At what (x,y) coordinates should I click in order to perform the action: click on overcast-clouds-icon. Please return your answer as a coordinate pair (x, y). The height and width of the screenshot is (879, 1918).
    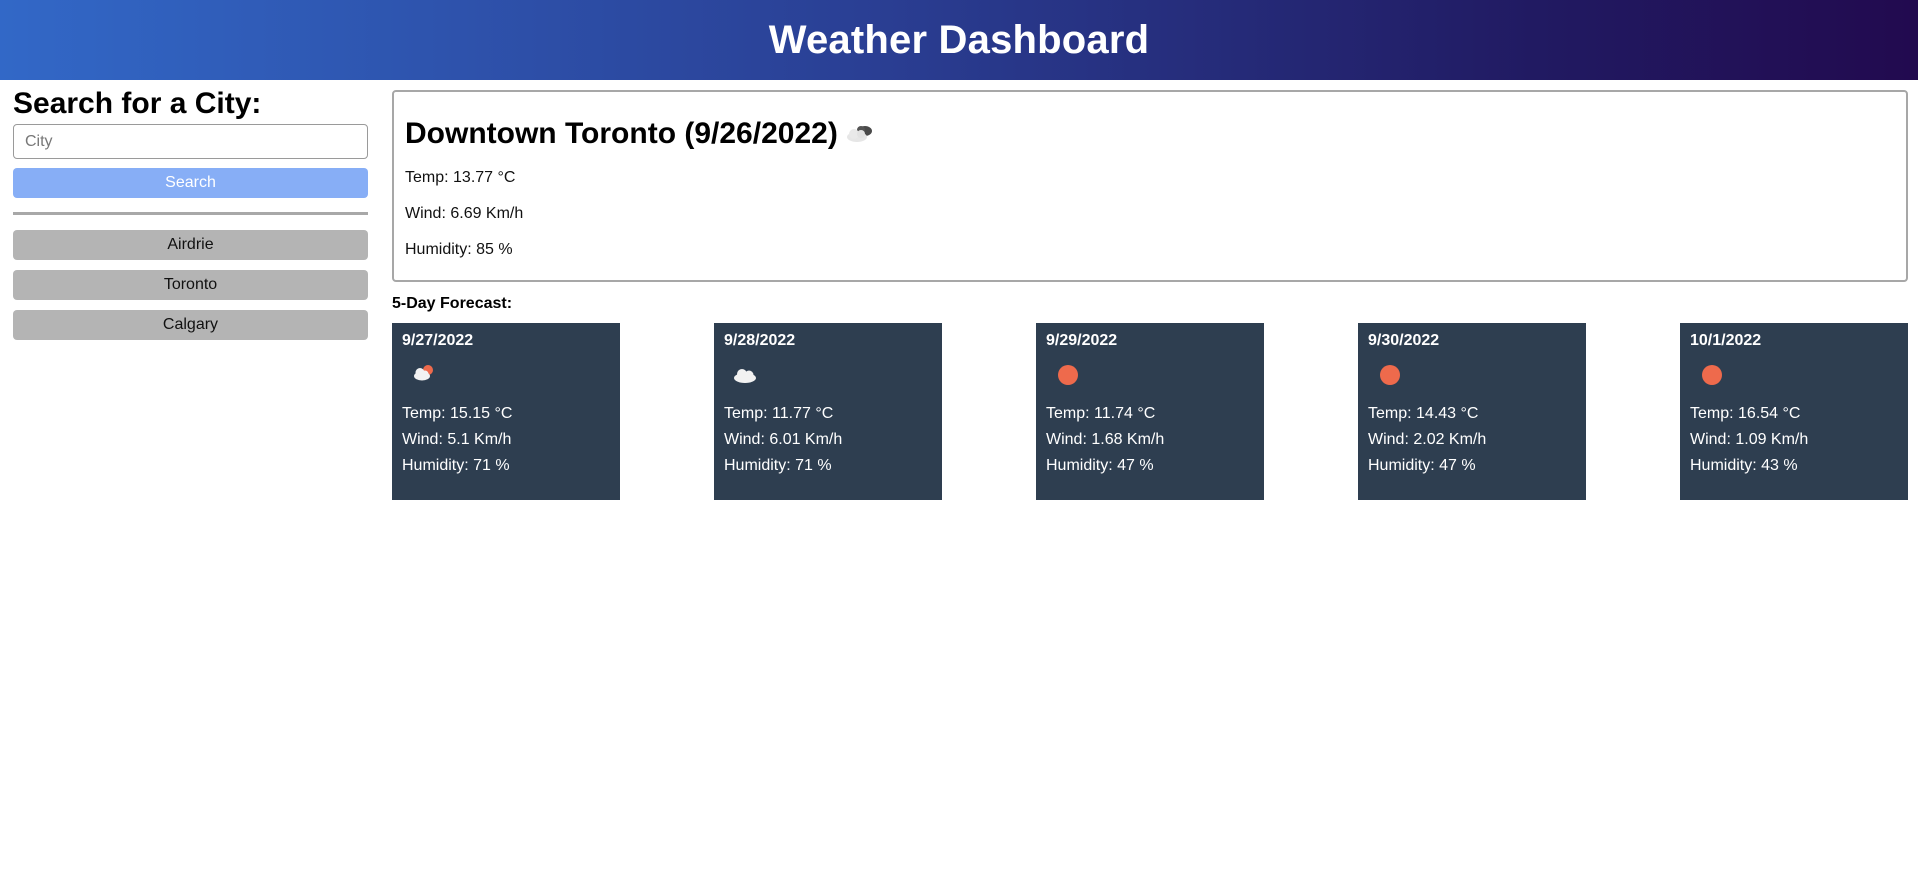
    Looking at the image, I should click on (859, 134).